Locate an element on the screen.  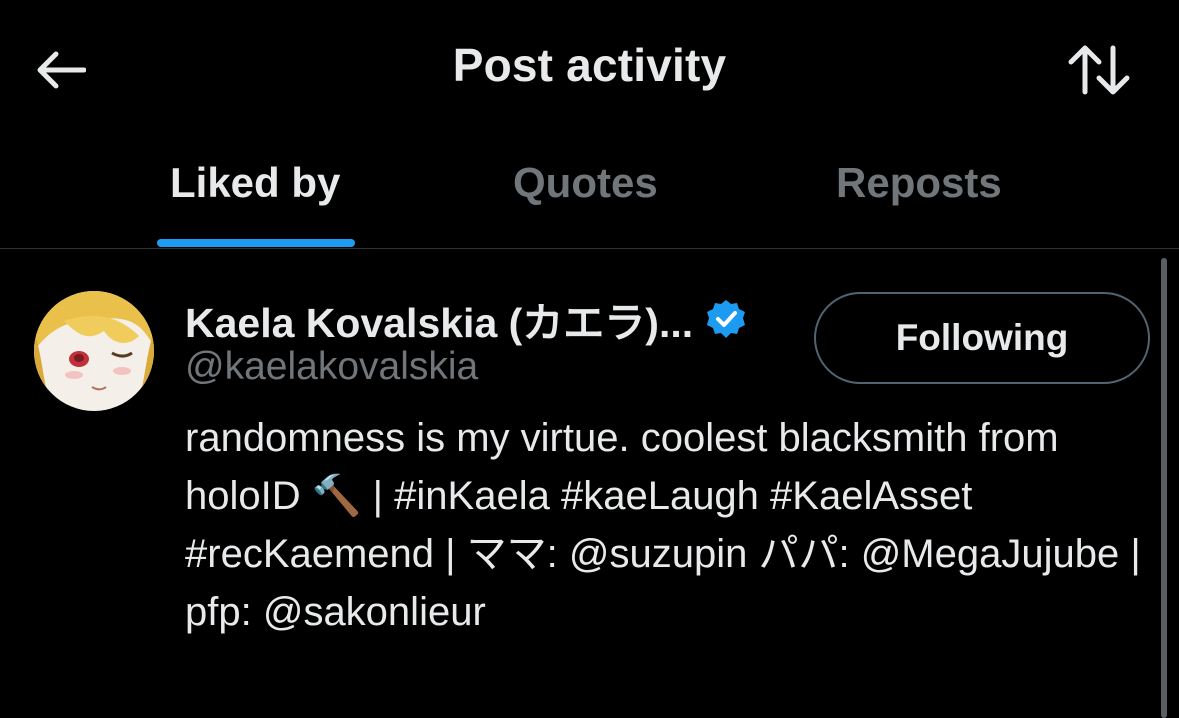
active-tab-indicator is located at coordinates (256, 243).